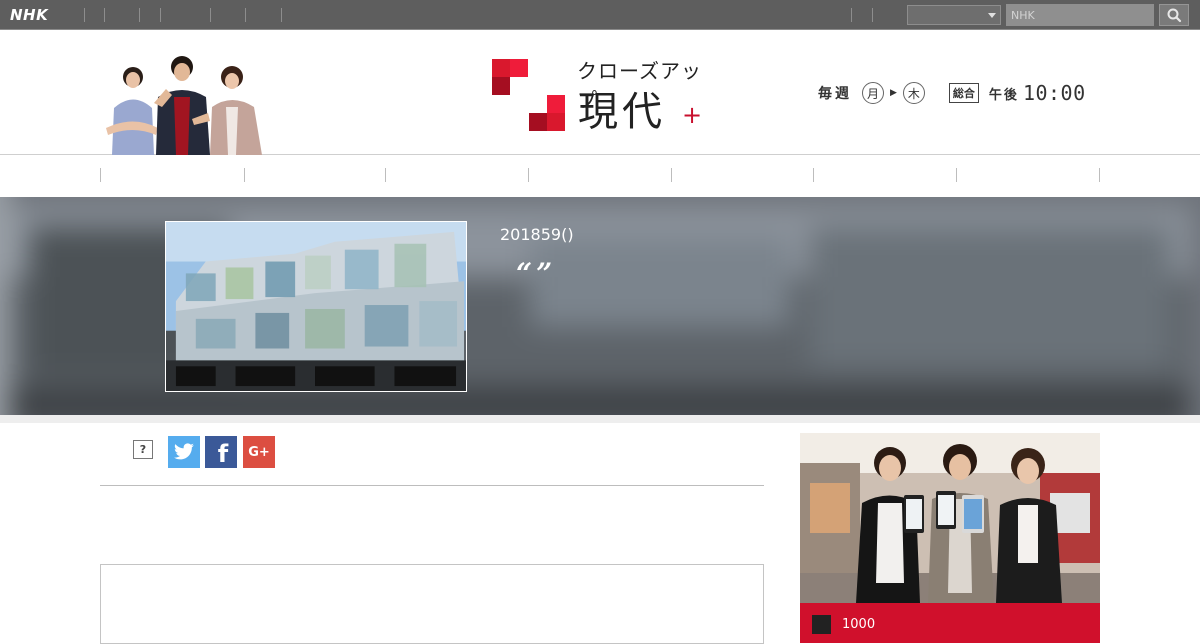 This screenshot has width=1200, height=644. Describe the element at coordinates (432, 485) in the screenshot. I see `content-divider` at that location.